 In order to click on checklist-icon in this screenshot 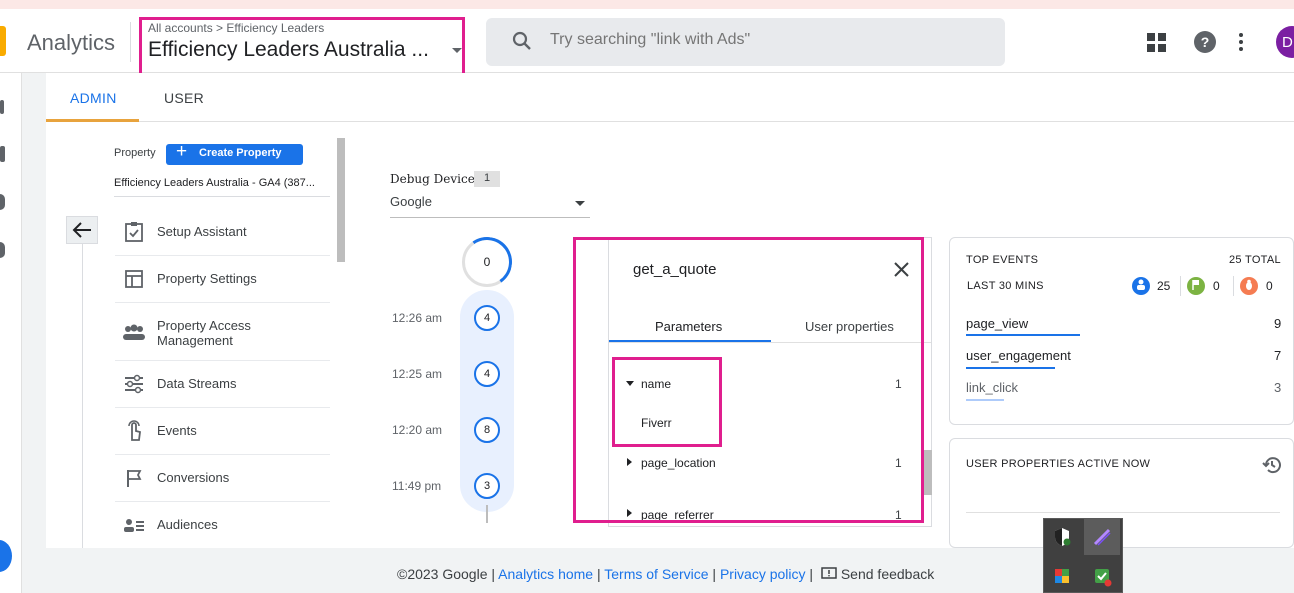, I will do `click(134, 232)`.